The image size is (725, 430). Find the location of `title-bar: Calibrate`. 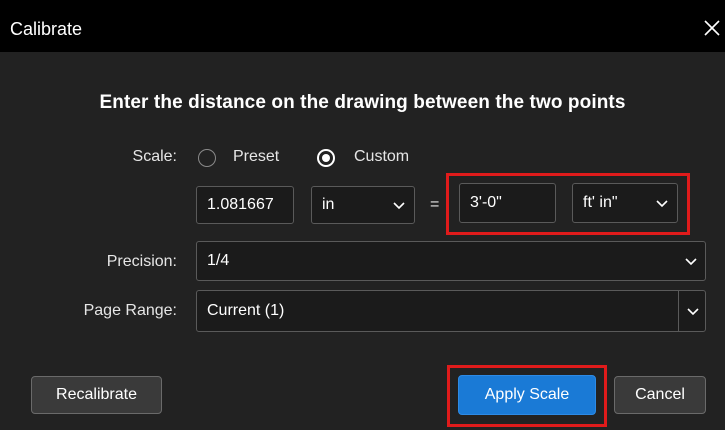

title-bar: Calibrate is located at coordinates (362, 26).